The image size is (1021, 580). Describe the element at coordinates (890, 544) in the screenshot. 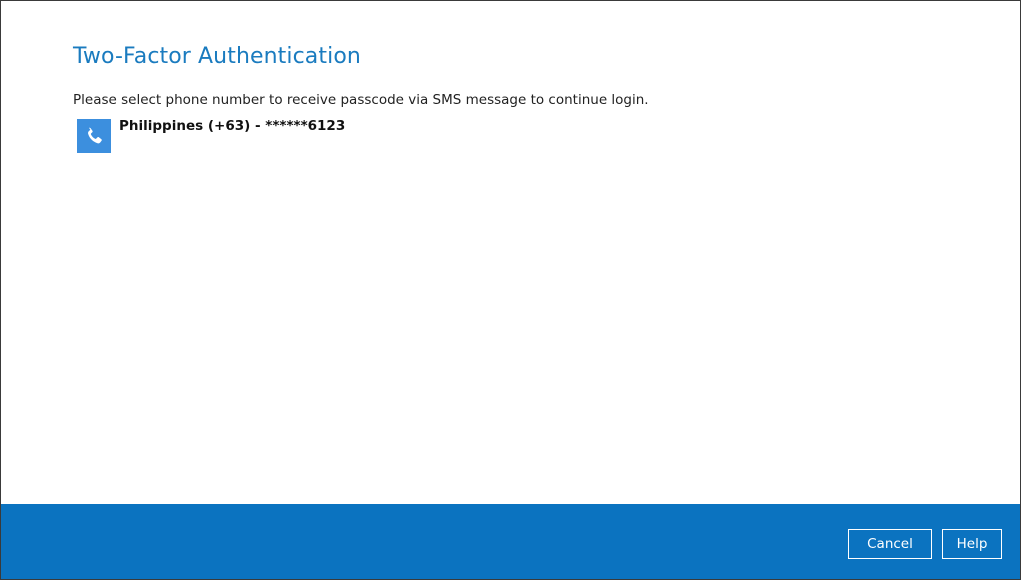

I see `cancel-button: Cancel` at that location.